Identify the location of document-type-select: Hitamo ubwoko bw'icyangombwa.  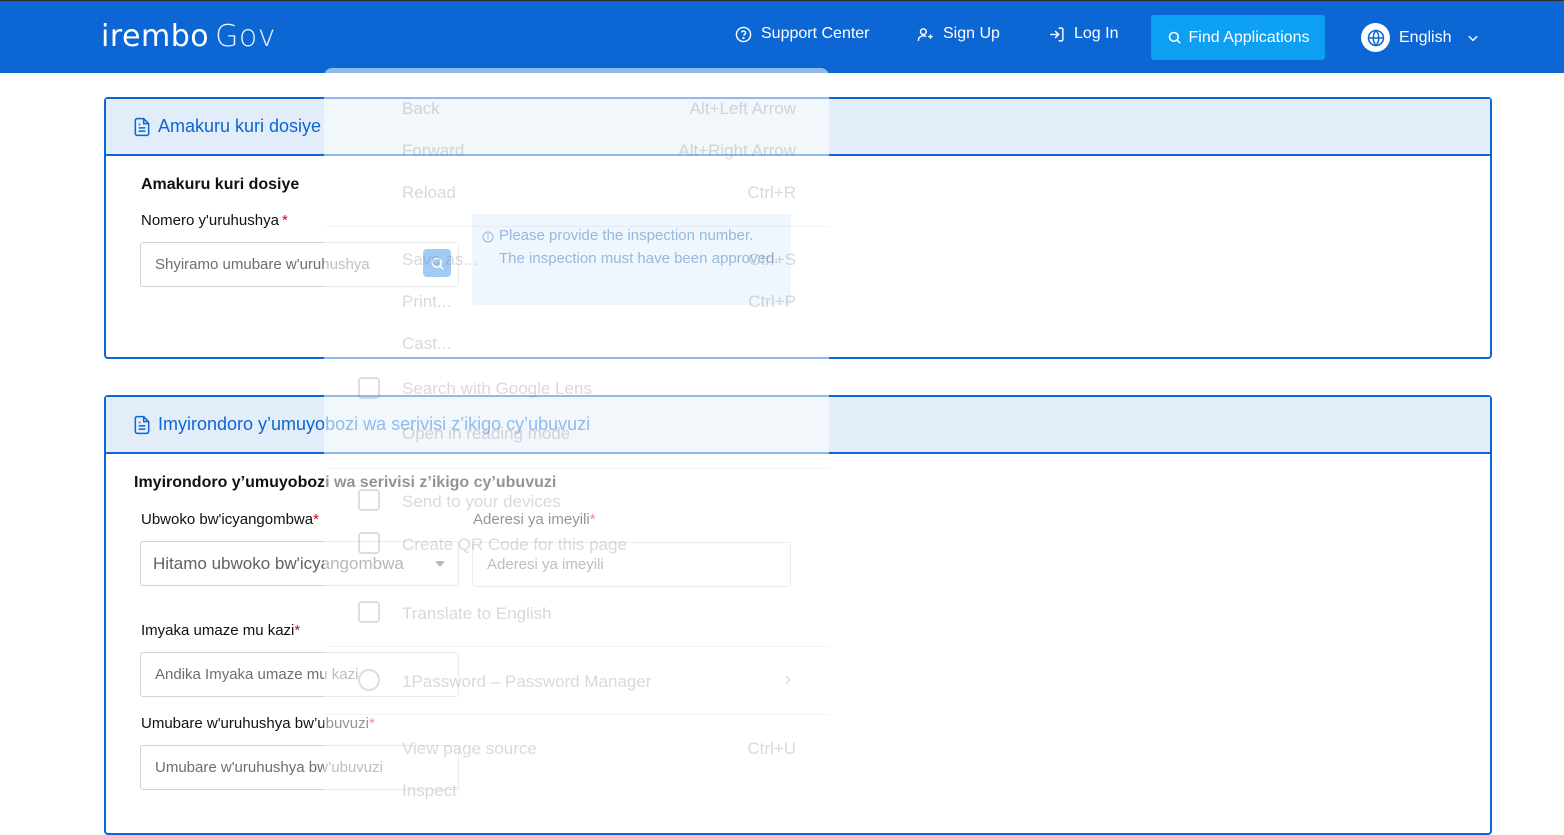
(299, 563).